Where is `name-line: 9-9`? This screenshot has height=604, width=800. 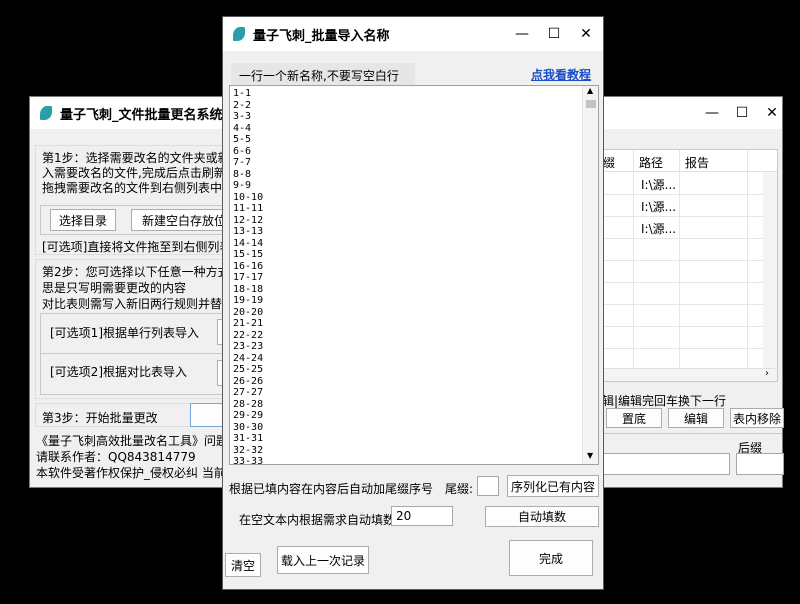 name-line: 9-9 is located at coordinates (242, 185).